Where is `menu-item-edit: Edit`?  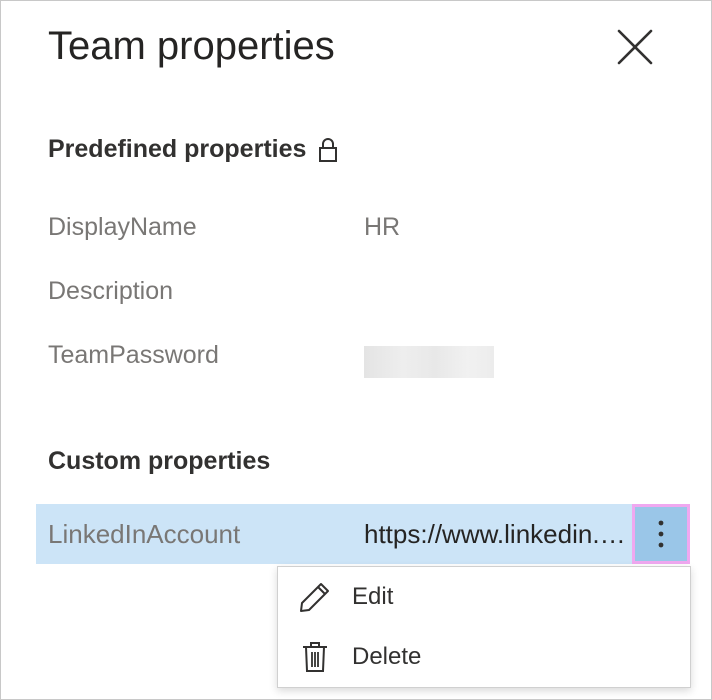
menu-item-edit: Edit is located at coordinates (484, 597).